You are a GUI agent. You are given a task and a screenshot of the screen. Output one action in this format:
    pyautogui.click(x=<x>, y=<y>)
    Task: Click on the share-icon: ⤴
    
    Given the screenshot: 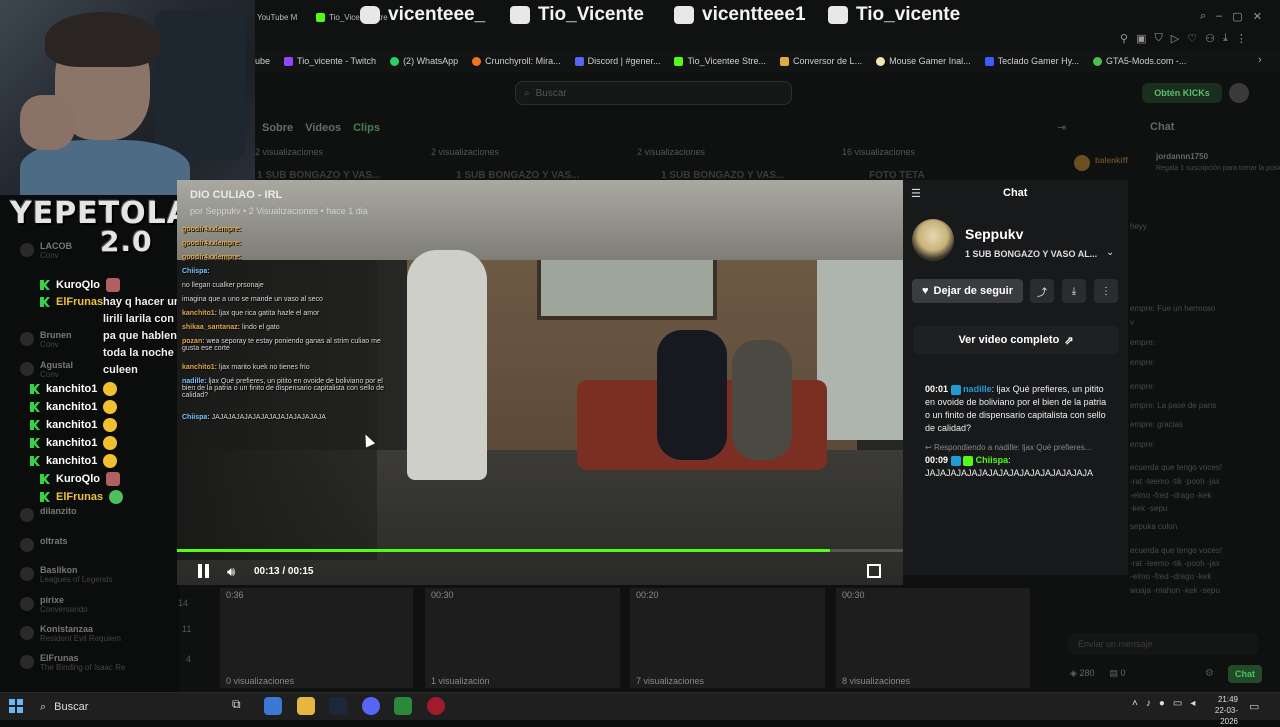 What is the action you would take?
    pyautogui.click(x=1042, y=291)
    